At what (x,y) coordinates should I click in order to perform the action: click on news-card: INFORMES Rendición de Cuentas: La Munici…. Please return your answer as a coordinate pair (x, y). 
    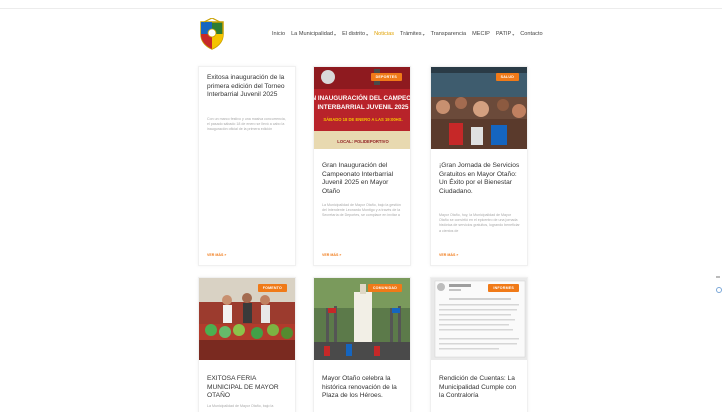
    Looking at the image, I should click on (479, 344).